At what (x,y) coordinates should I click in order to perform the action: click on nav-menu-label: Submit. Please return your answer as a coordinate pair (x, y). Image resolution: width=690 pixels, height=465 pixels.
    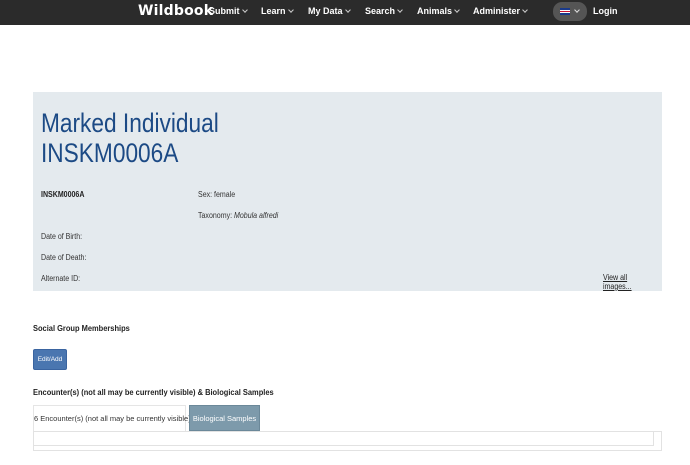
    Looking at the image, I should click on (224, 11).